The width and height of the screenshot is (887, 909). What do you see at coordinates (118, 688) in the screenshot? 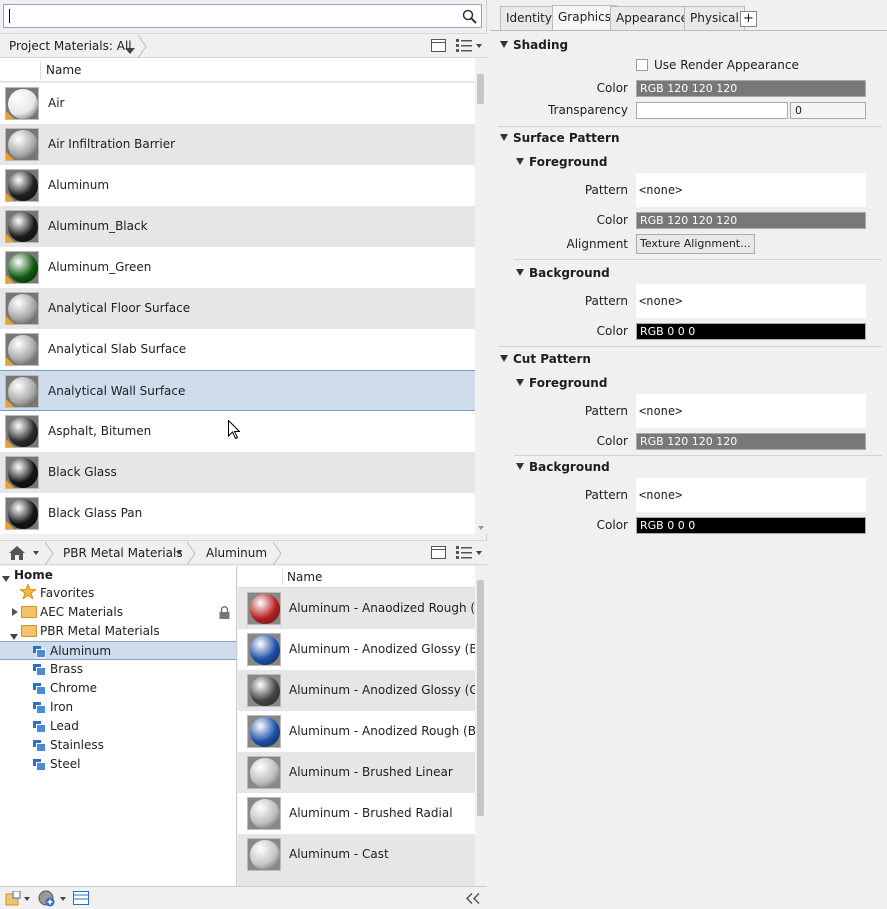
I see `tree-item-chrome: Chrome` at bounding box center [118, 688].